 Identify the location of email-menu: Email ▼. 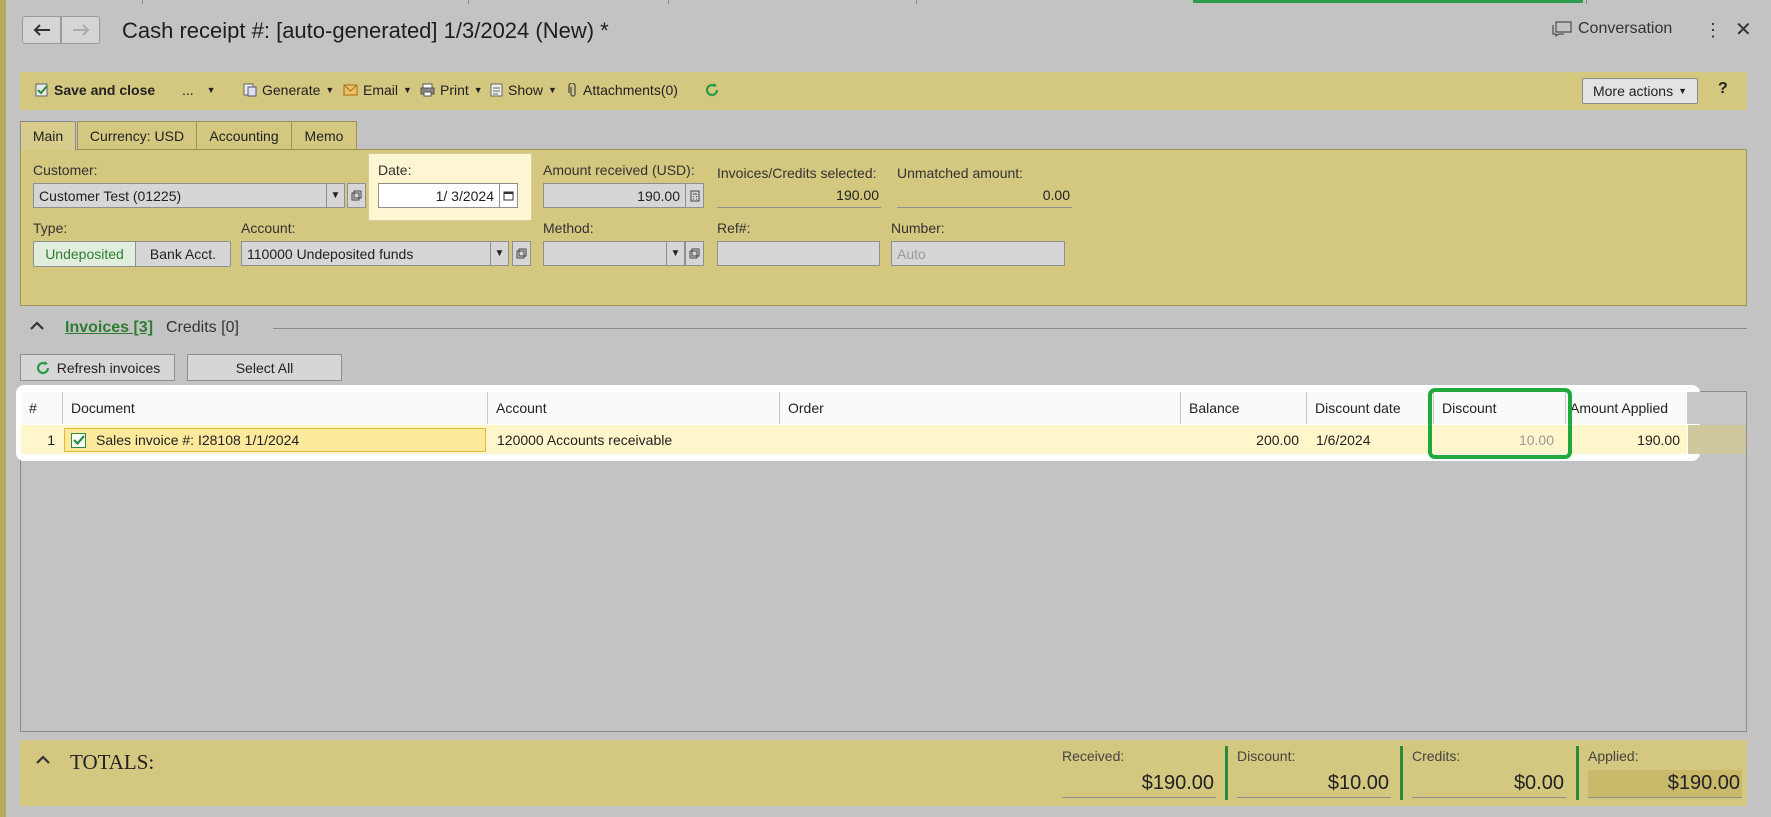
(377, 90).